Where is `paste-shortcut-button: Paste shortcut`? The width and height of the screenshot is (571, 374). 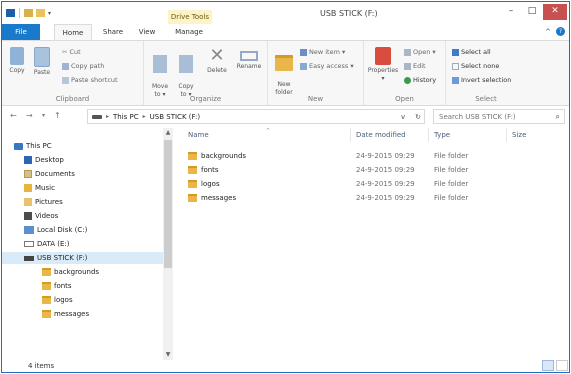
paste-shortcut-button: Paste shortcut is located at coordinates (90, 80).